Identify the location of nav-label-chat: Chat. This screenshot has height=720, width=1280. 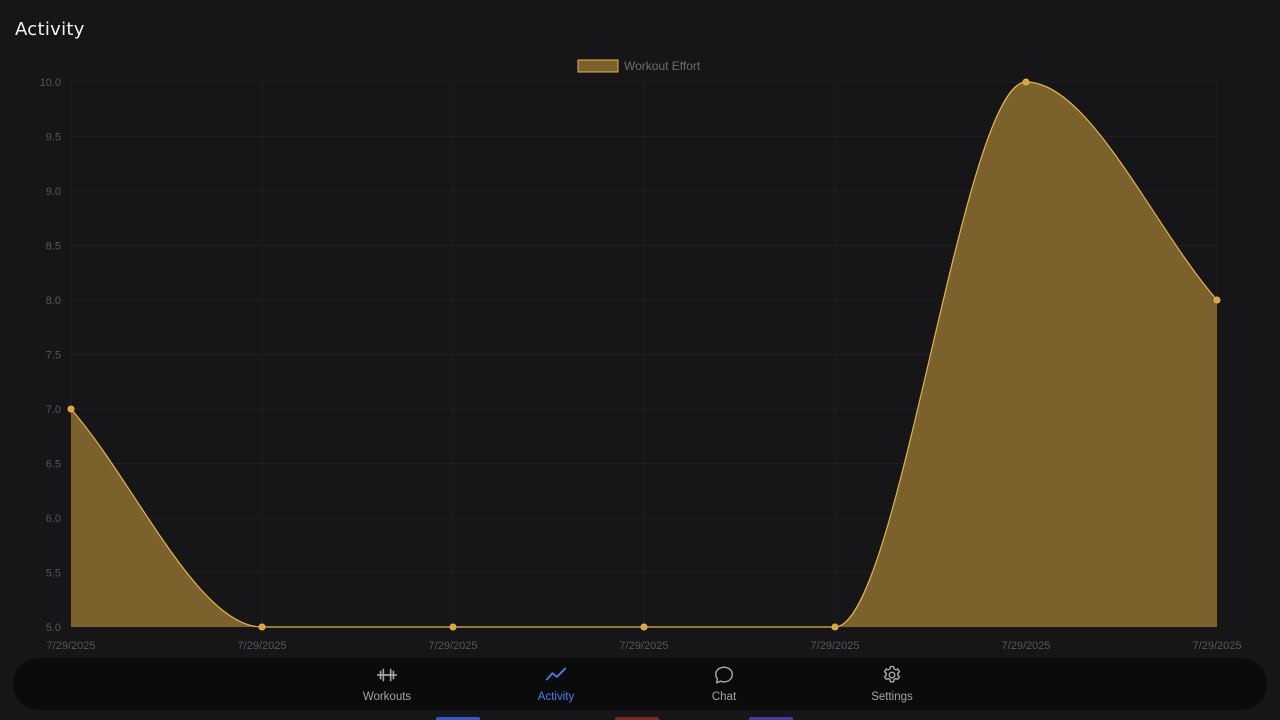
(724, 697).